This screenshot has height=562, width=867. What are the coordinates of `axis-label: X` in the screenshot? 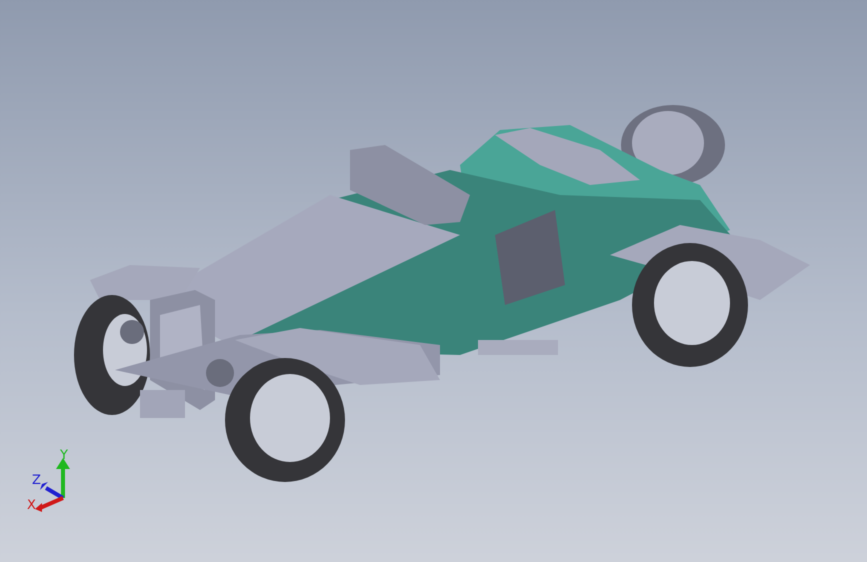 It's located at (31, 505).